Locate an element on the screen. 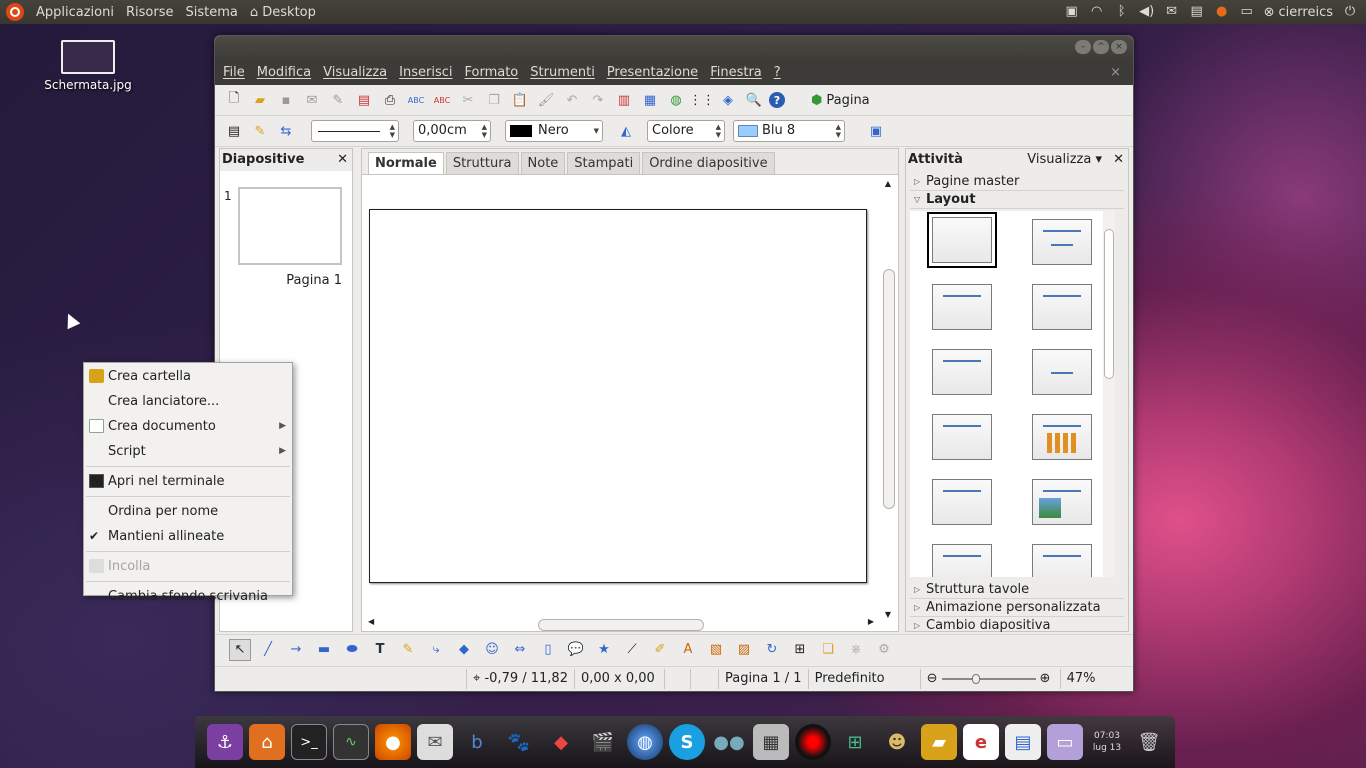 The image size is (1366, 768). scroll-down-icon: ▼ is located at coordinates (888, 614).